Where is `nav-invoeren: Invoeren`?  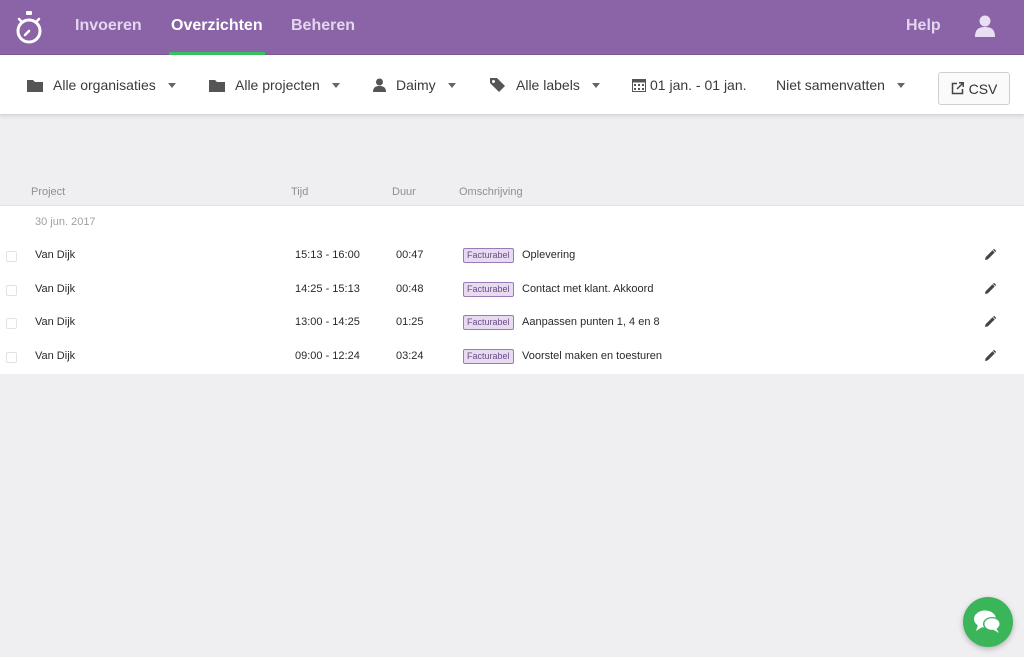
nav-invoeren: Invoeren is located at coordinates (108, 36).